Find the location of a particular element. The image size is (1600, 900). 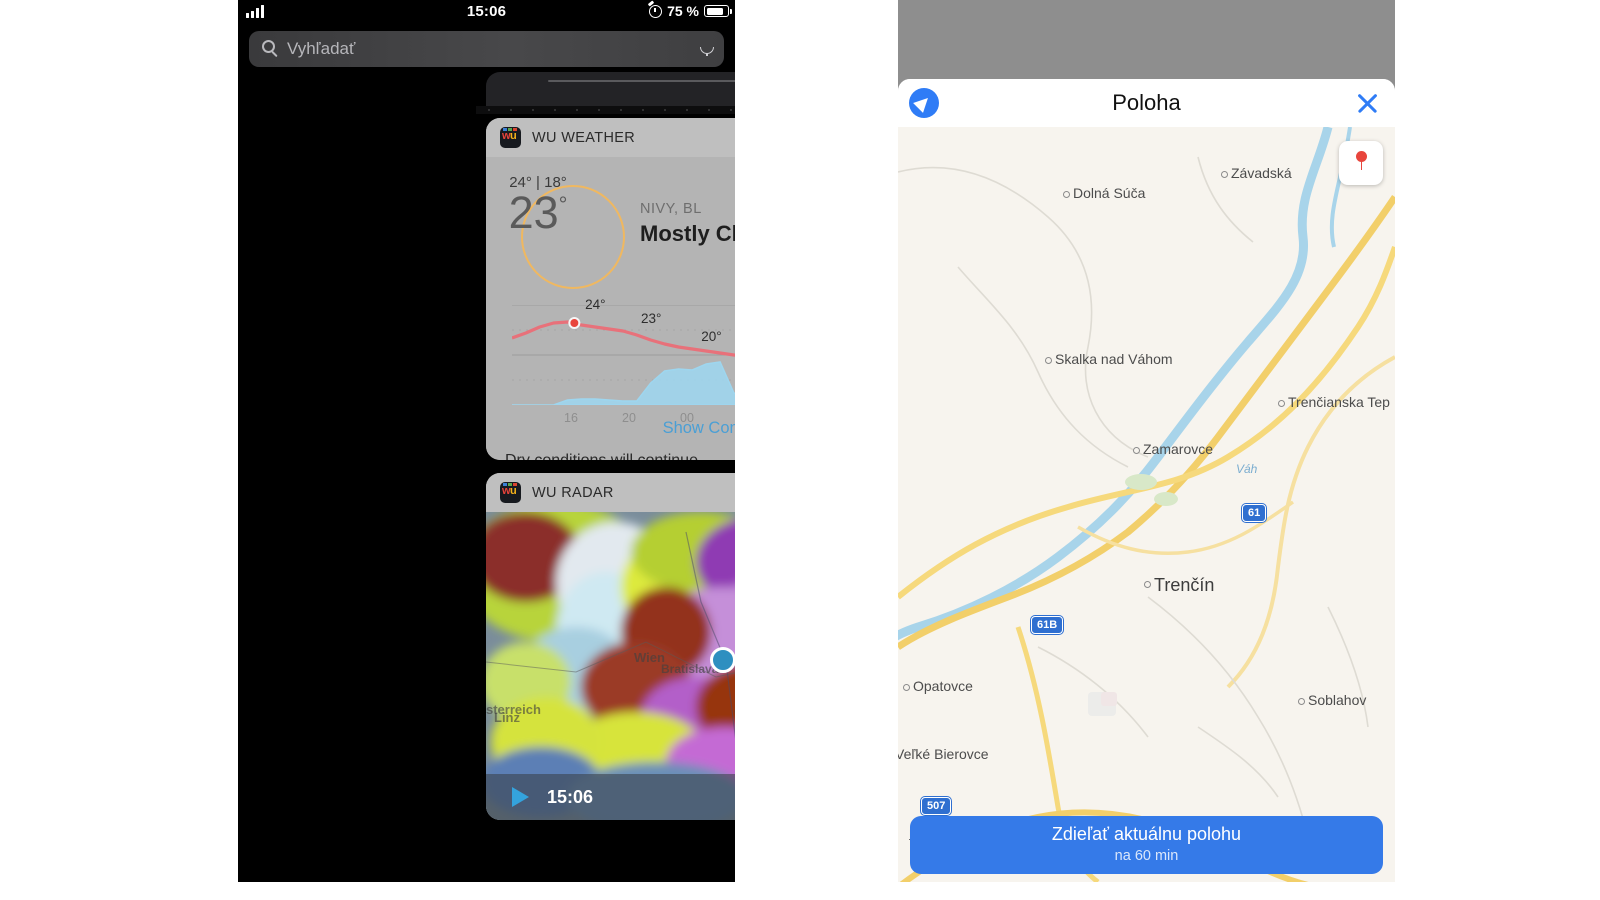

search-bar-container: Vyhľadať is located at coordinates (486, 49).